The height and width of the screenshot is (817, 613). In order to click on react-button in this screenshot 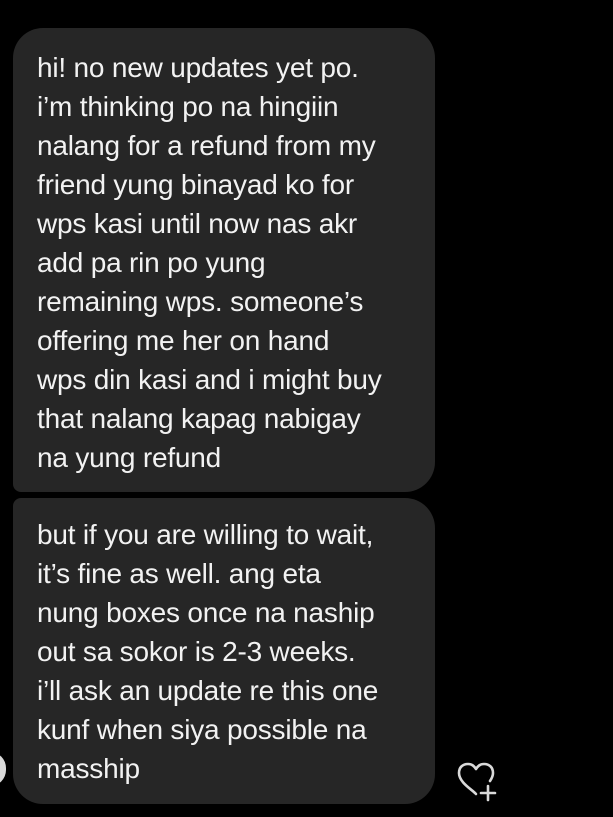, I will do `click(478, 782)`.